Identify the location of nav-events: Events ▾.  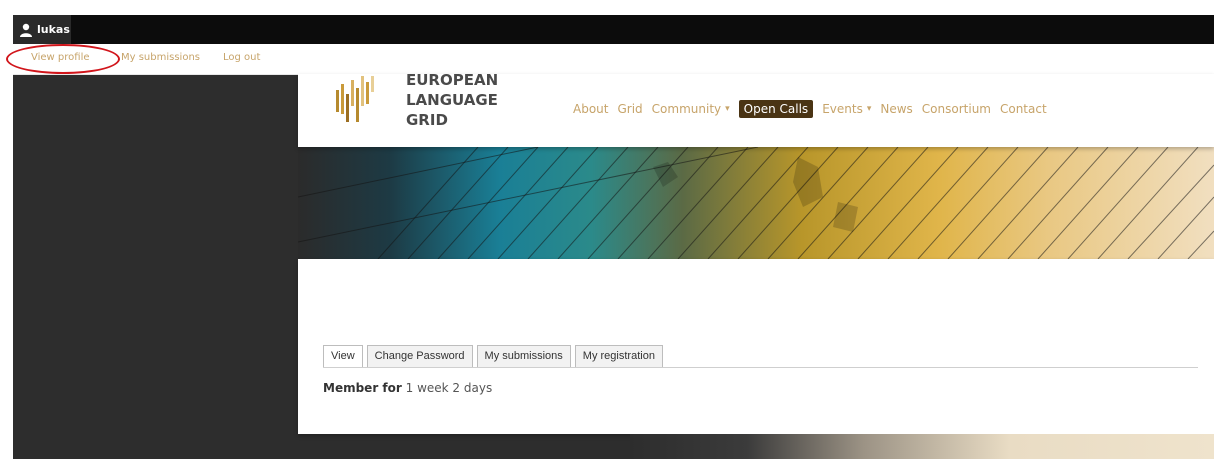
(846, 109).